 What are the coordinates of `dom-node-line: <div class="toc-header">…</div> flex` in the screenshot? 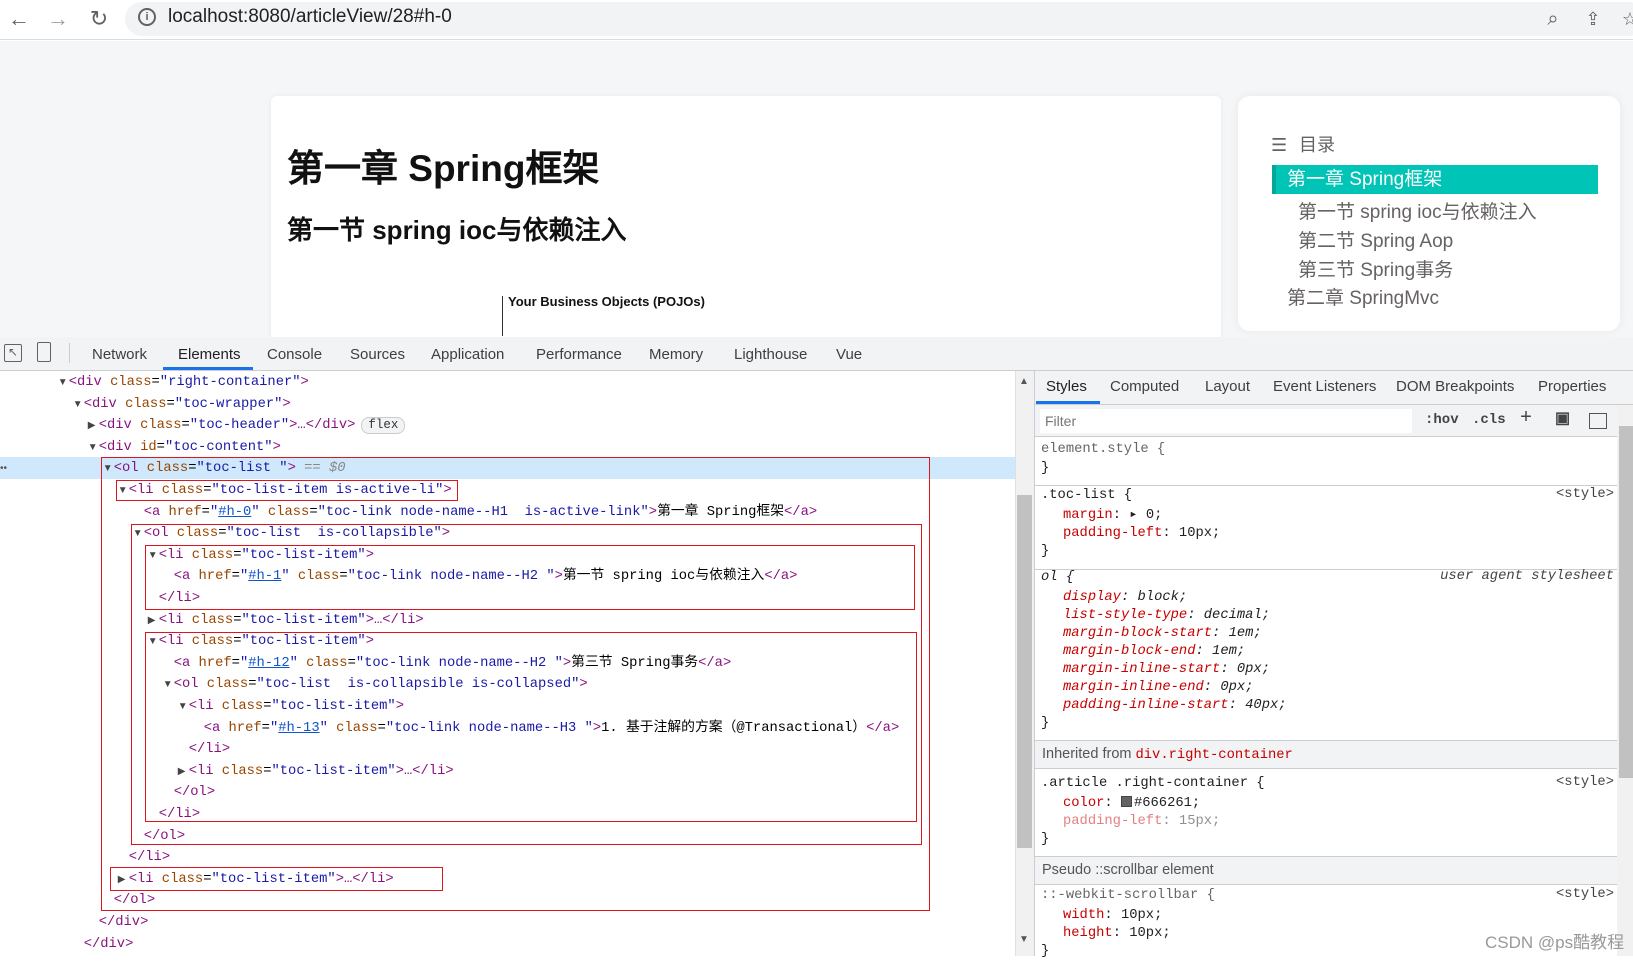 It's located at (252, 425).